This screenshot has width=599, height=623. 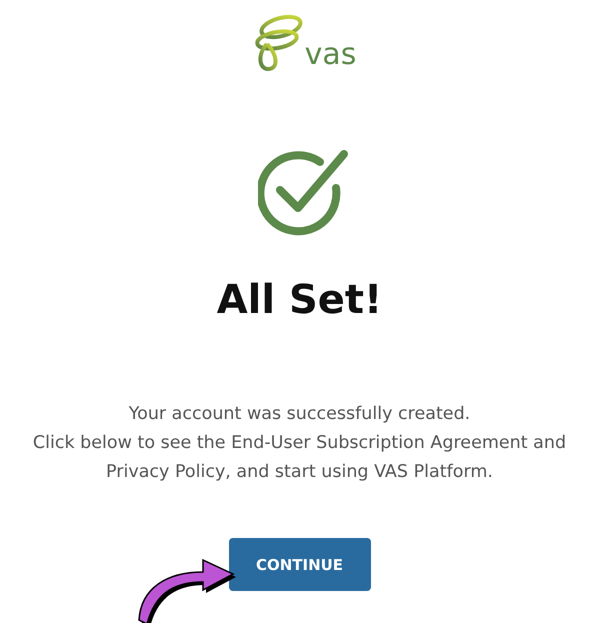 What do you see at coordinates (187, 591) in the screenshot?
I see `arrow-icon` at bounding box center [187, 591].